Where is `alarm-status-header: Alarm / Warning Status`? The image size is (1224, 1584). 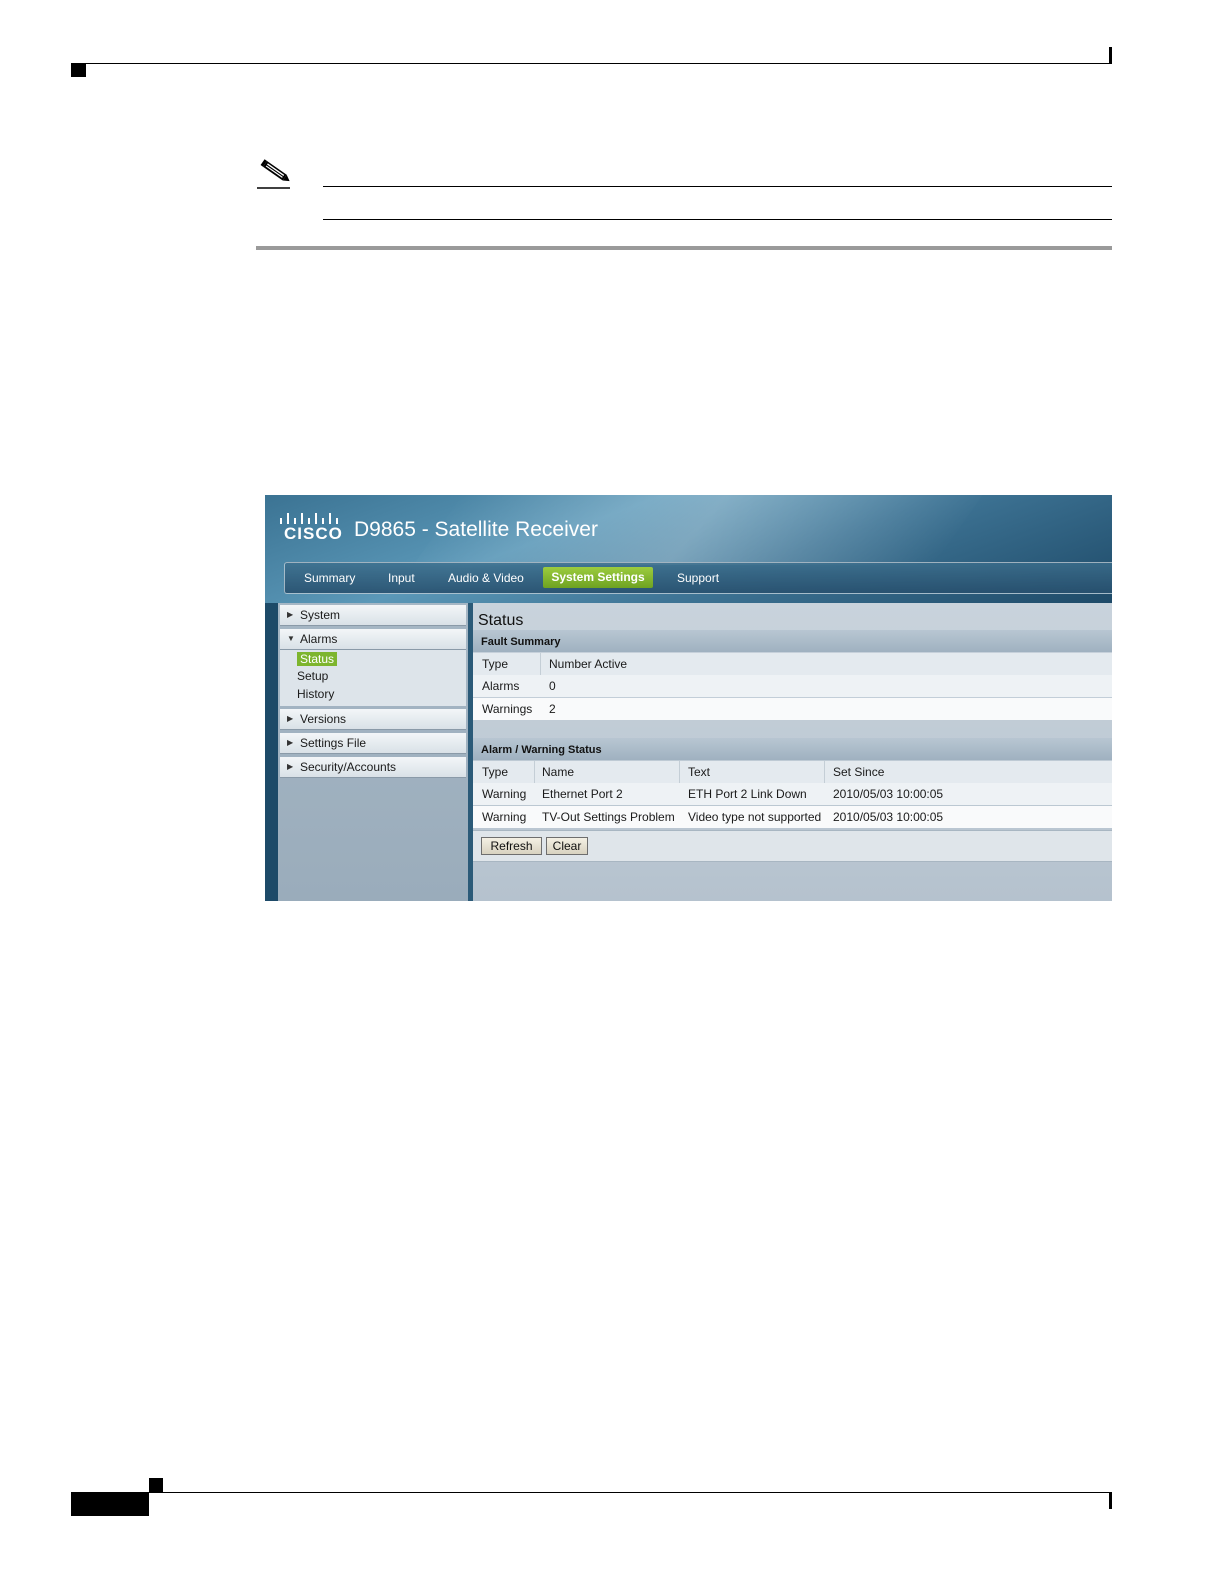 alarm-status-header: Alarm / Warning Status is located at coordinates (792, 749).